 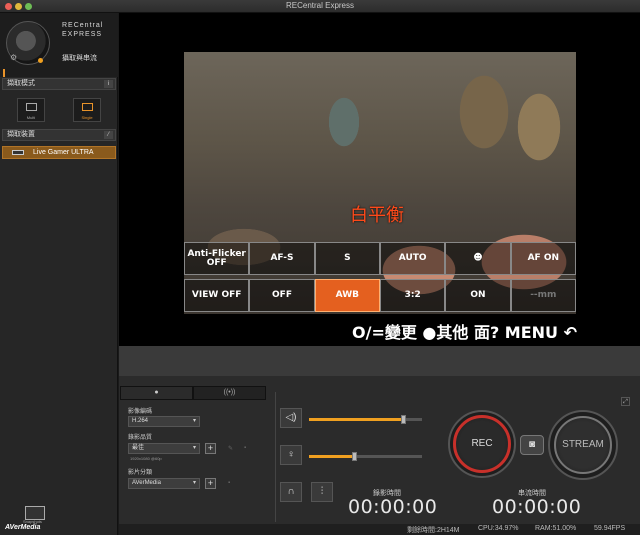 What do you see at coordinates (140, 438) in the screenshot?
I see `quality-label: 錄影品質` at bounding box center [140, 438].